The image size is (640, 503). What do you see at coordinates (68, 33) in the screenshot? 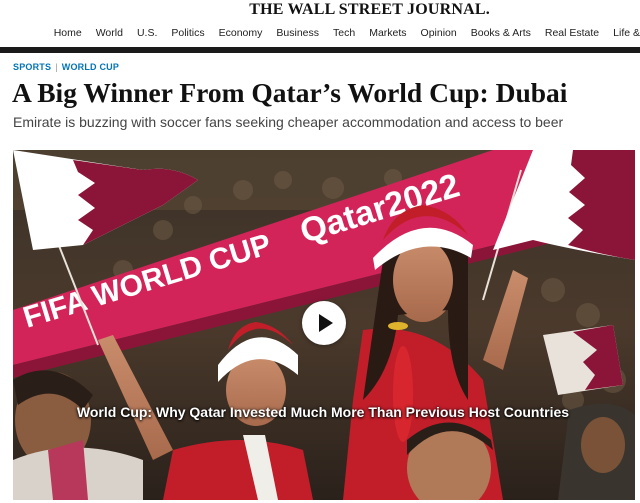
I see `nav-home: Home` at bounding box center [68, 33].